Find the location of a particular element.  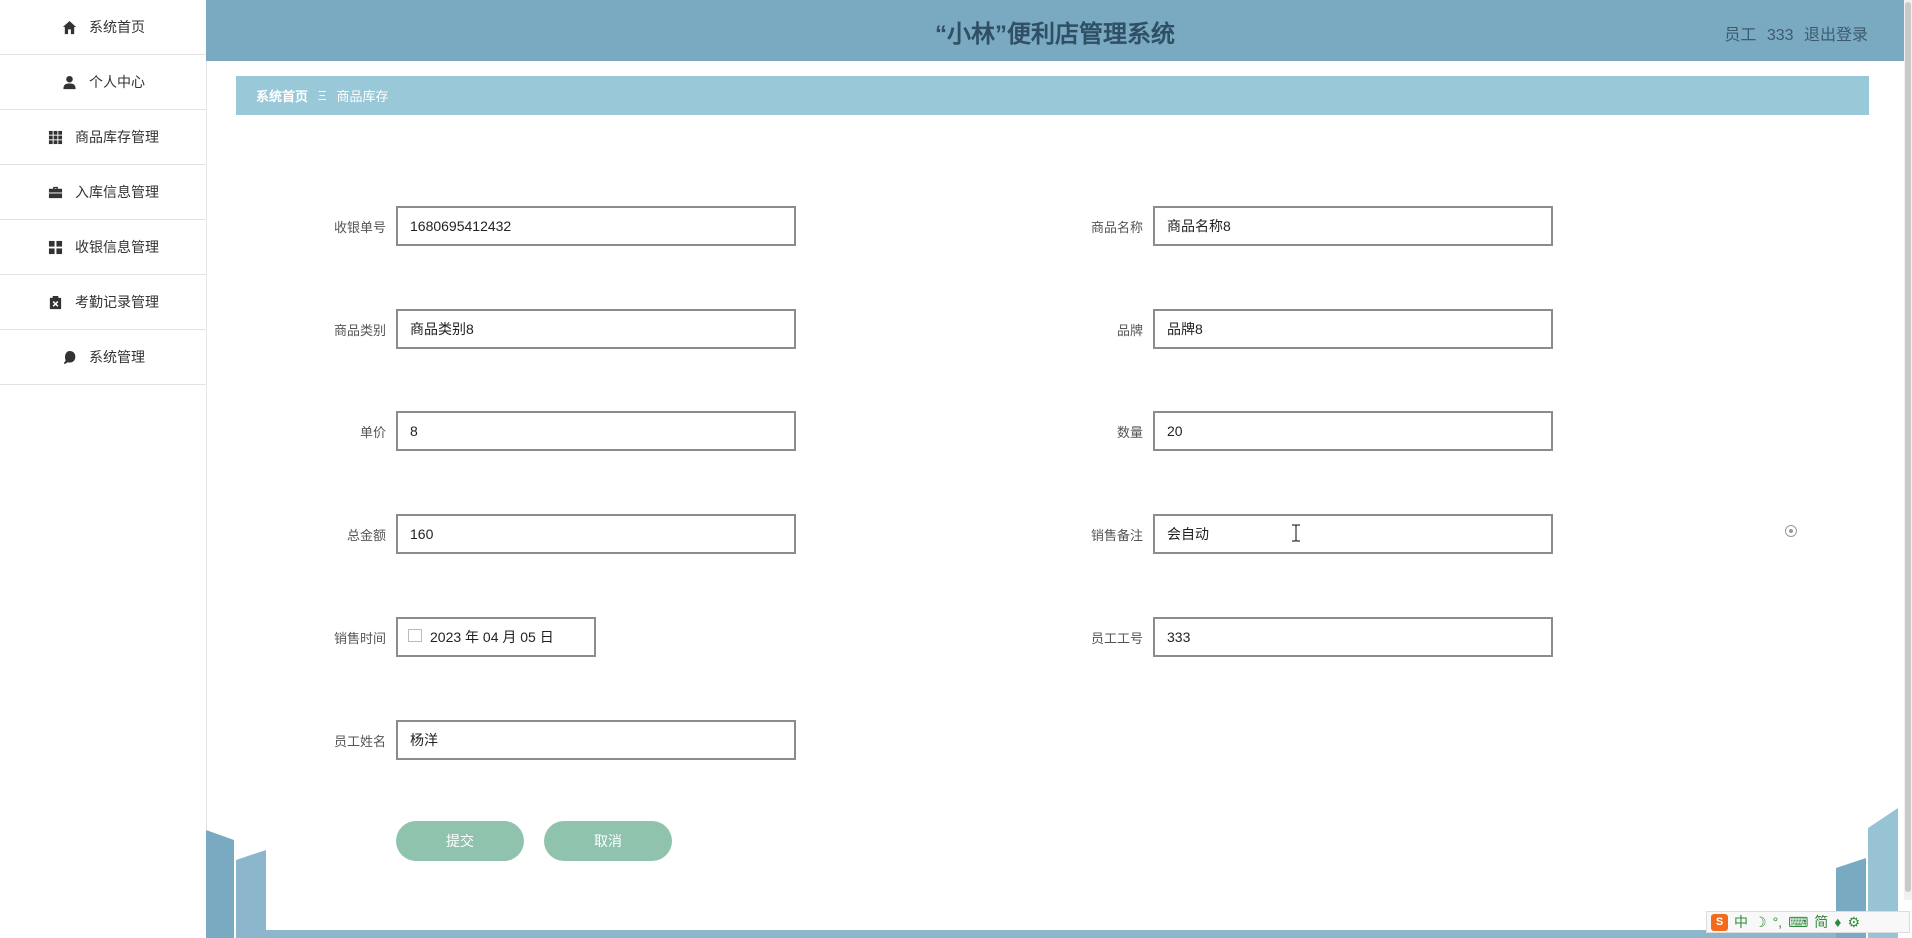

cancel-button: 取消 is located at coordinates (608, 841).